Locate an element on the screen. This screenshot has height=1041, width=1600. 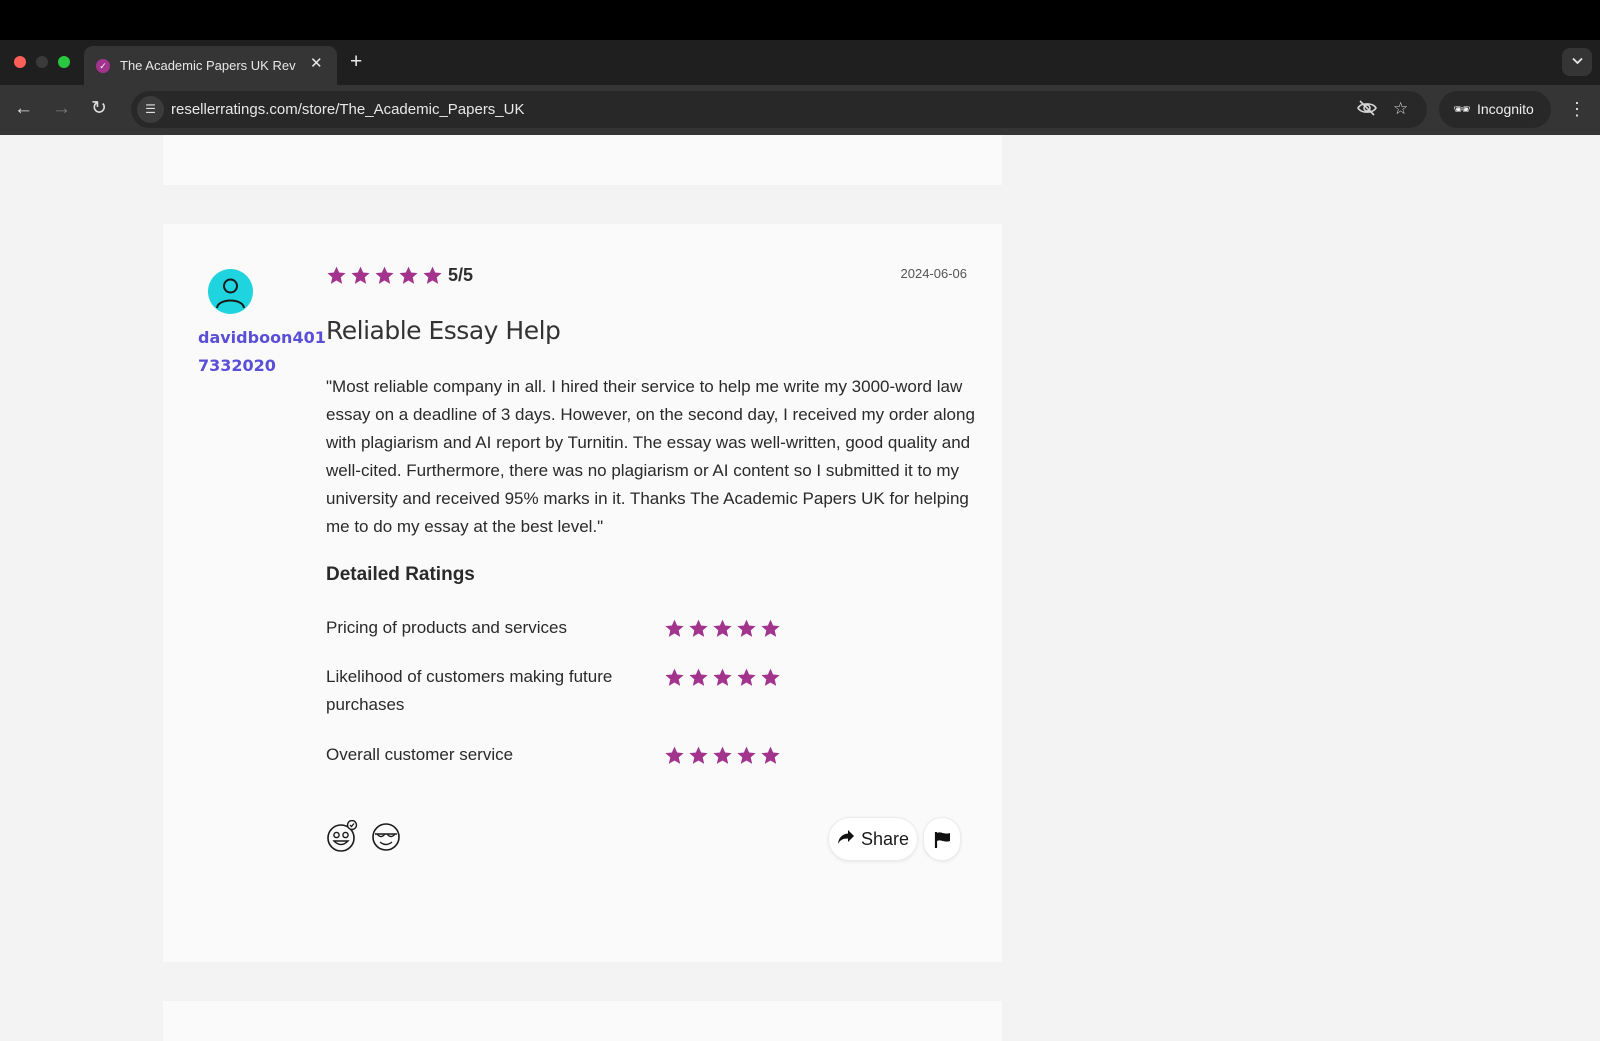
previous-review-card is located at coordinates (582, 160).